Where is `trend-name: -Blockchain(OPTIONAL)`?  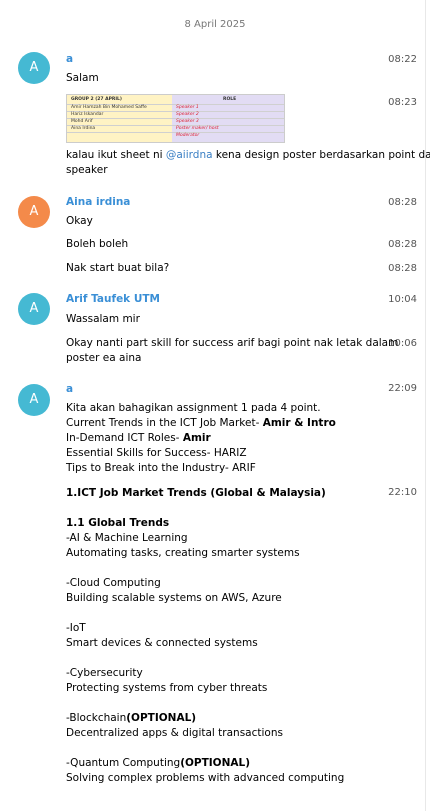 trend-name: -Blockchain(OPTIONAL) is located at coordinates (131, 718).